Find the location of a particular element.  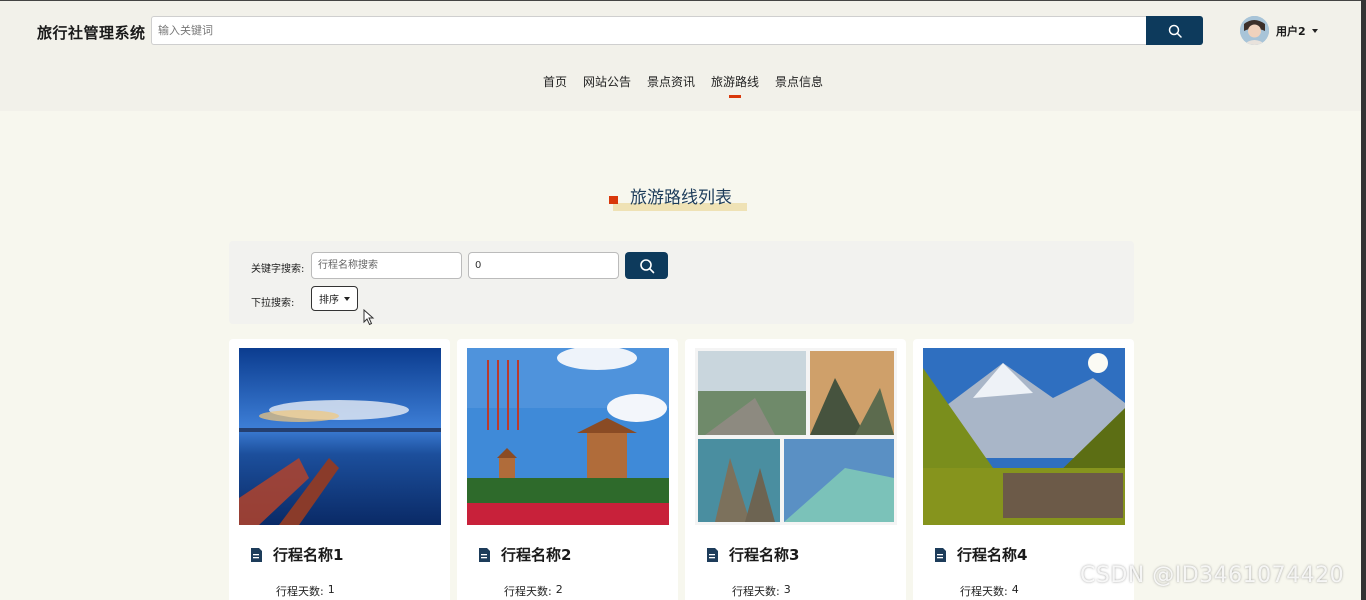

nav-item-announcements: 网站公告 is located at coordinates (607, 85).